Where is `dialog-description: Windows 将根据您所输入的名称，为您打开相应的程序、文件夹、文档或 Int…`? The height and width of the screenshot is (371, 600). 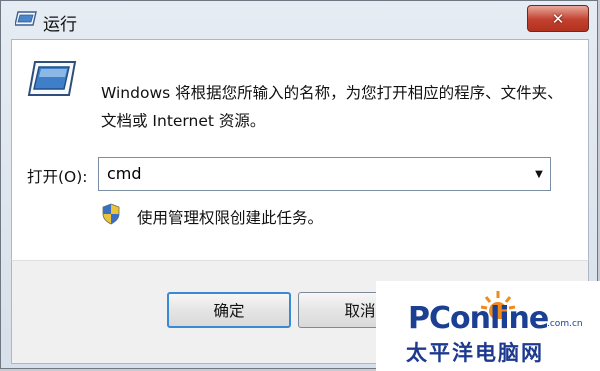 dialog-description: Windows 将根据您所输入的名称，为您打开相应的程序、文件夹、文档或 Int… is located at coordinates (332, 107).